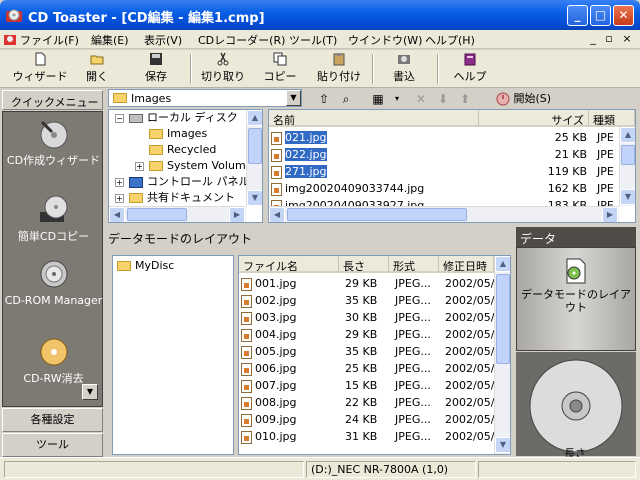 The width and height of the screenshot is (640, 480). I want to click on layout-file-row: 006.jpg 25 KB JPEG... 2002/05/, so click(367, 368).